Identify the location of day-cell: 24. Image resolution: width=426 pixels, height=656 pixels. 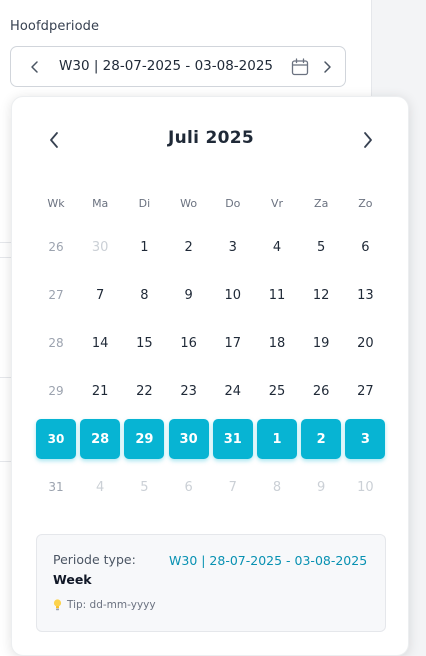
(233, 391).